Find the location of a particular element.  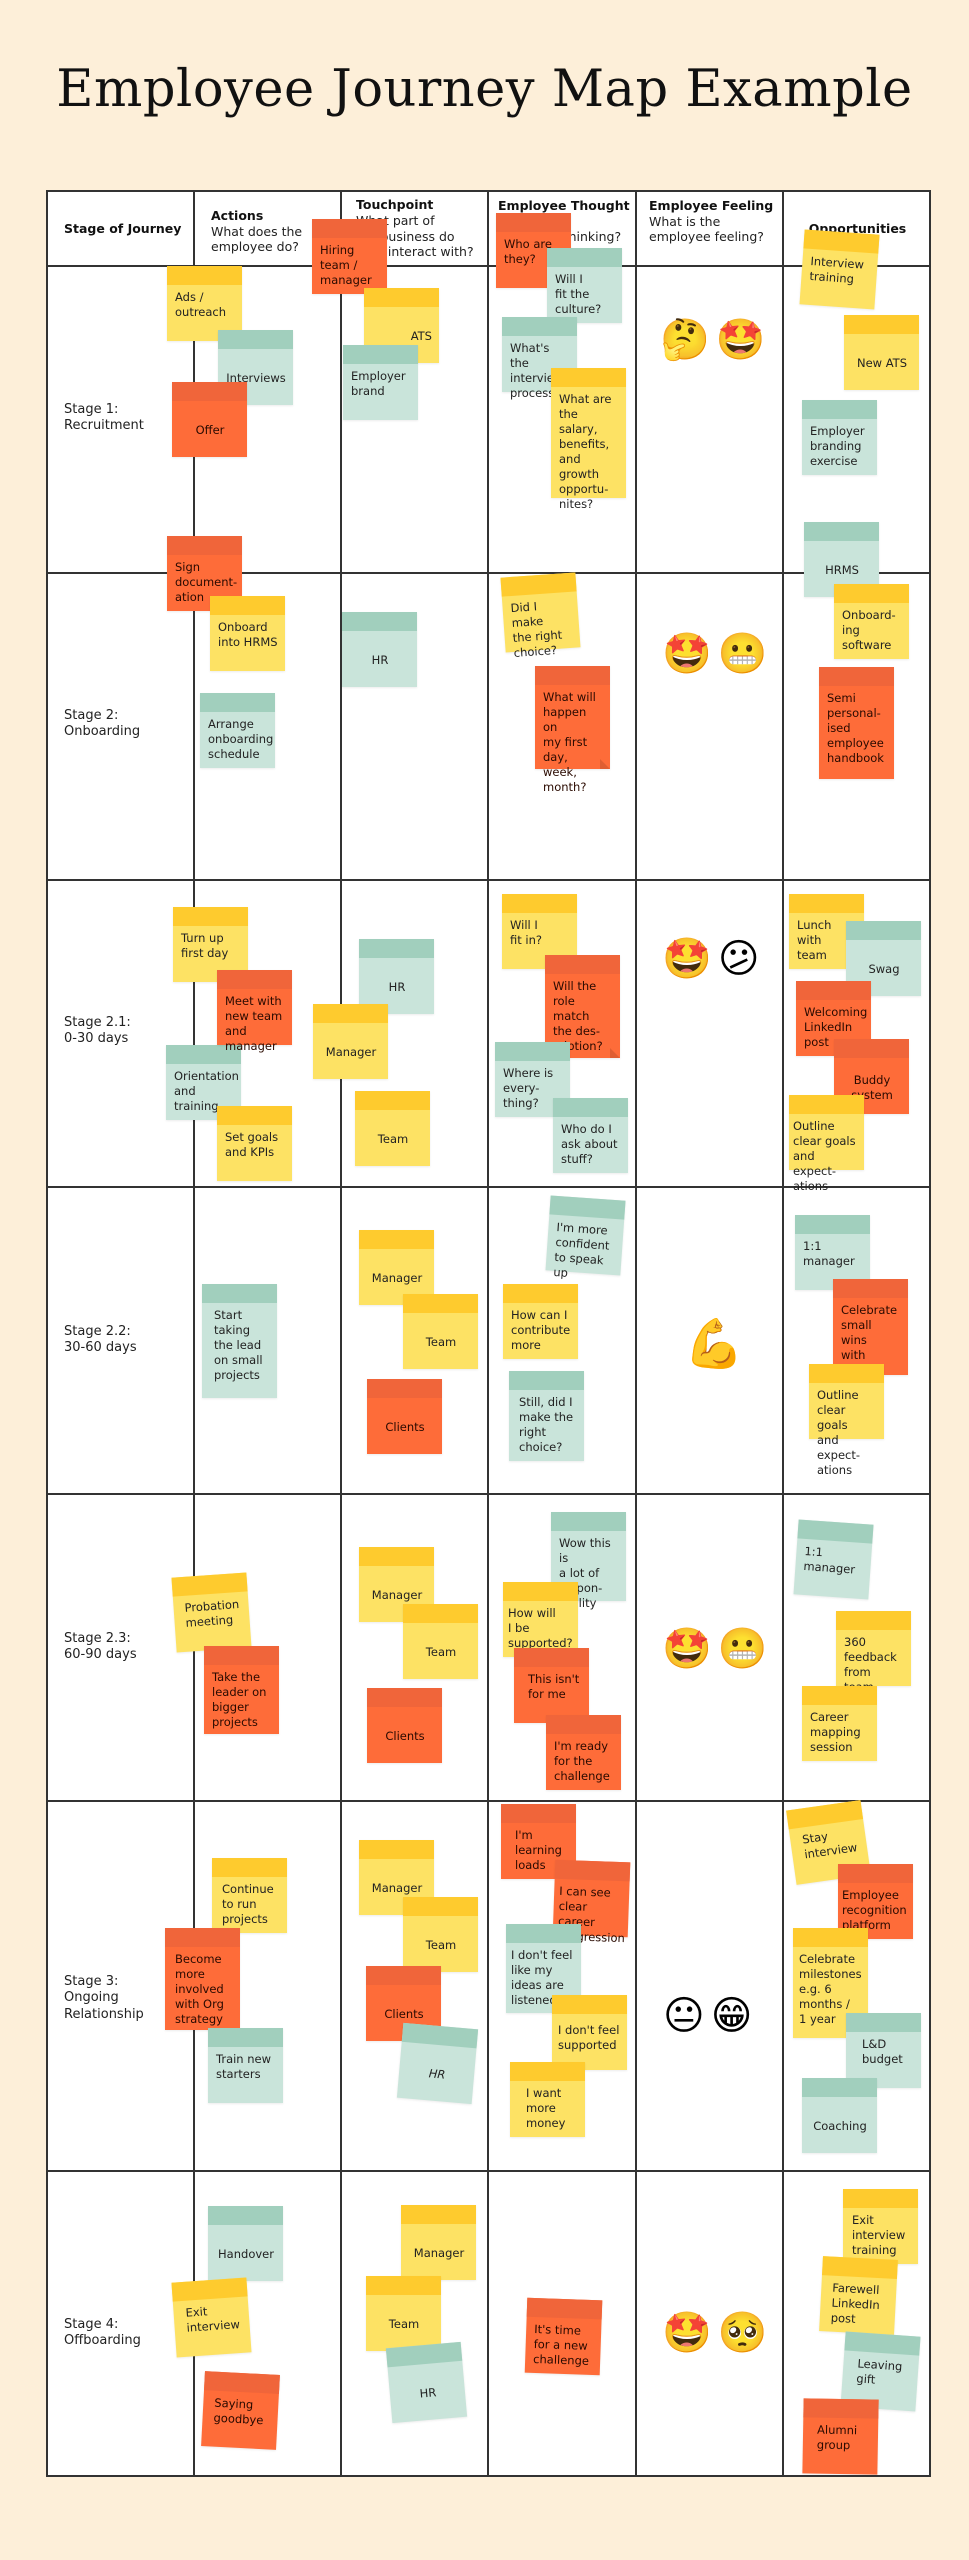

sticky-note-action: Take the leader on bigger projects is located at coordinates (241, 1690).